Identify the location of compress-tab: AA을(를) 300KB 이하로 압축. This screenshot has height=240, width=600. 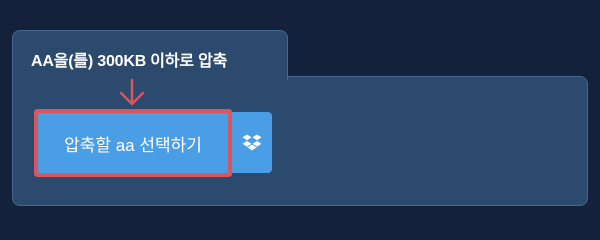
(150, 55).